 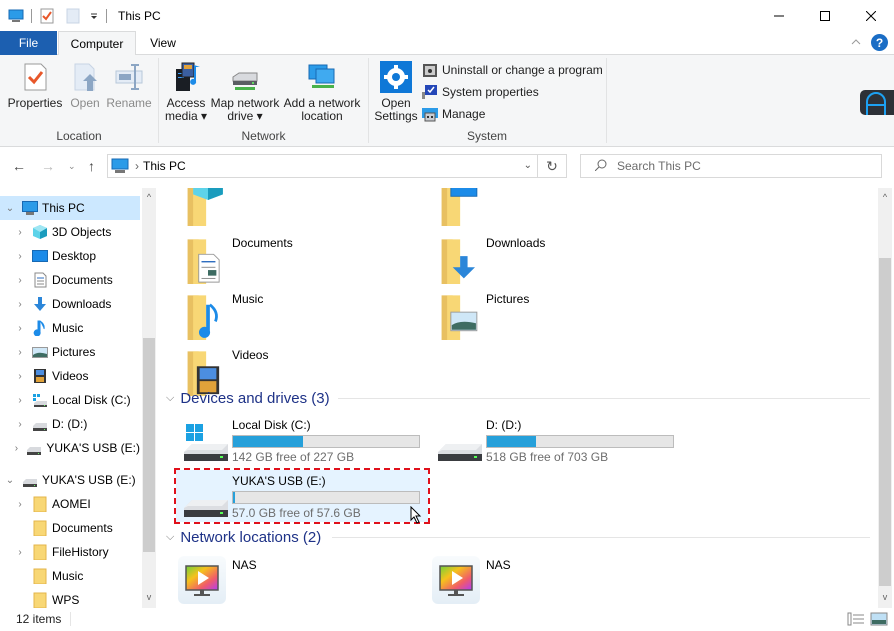 I want to click on tab-computer: Computer, so click(x=97, y=43).